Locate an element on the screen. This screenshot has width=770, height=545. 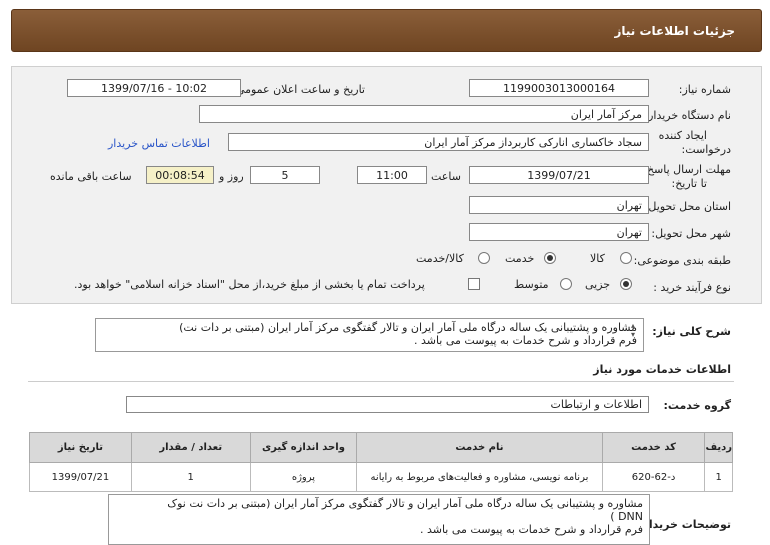
category-option-service: خدمت is located at coordinates (520, 258).